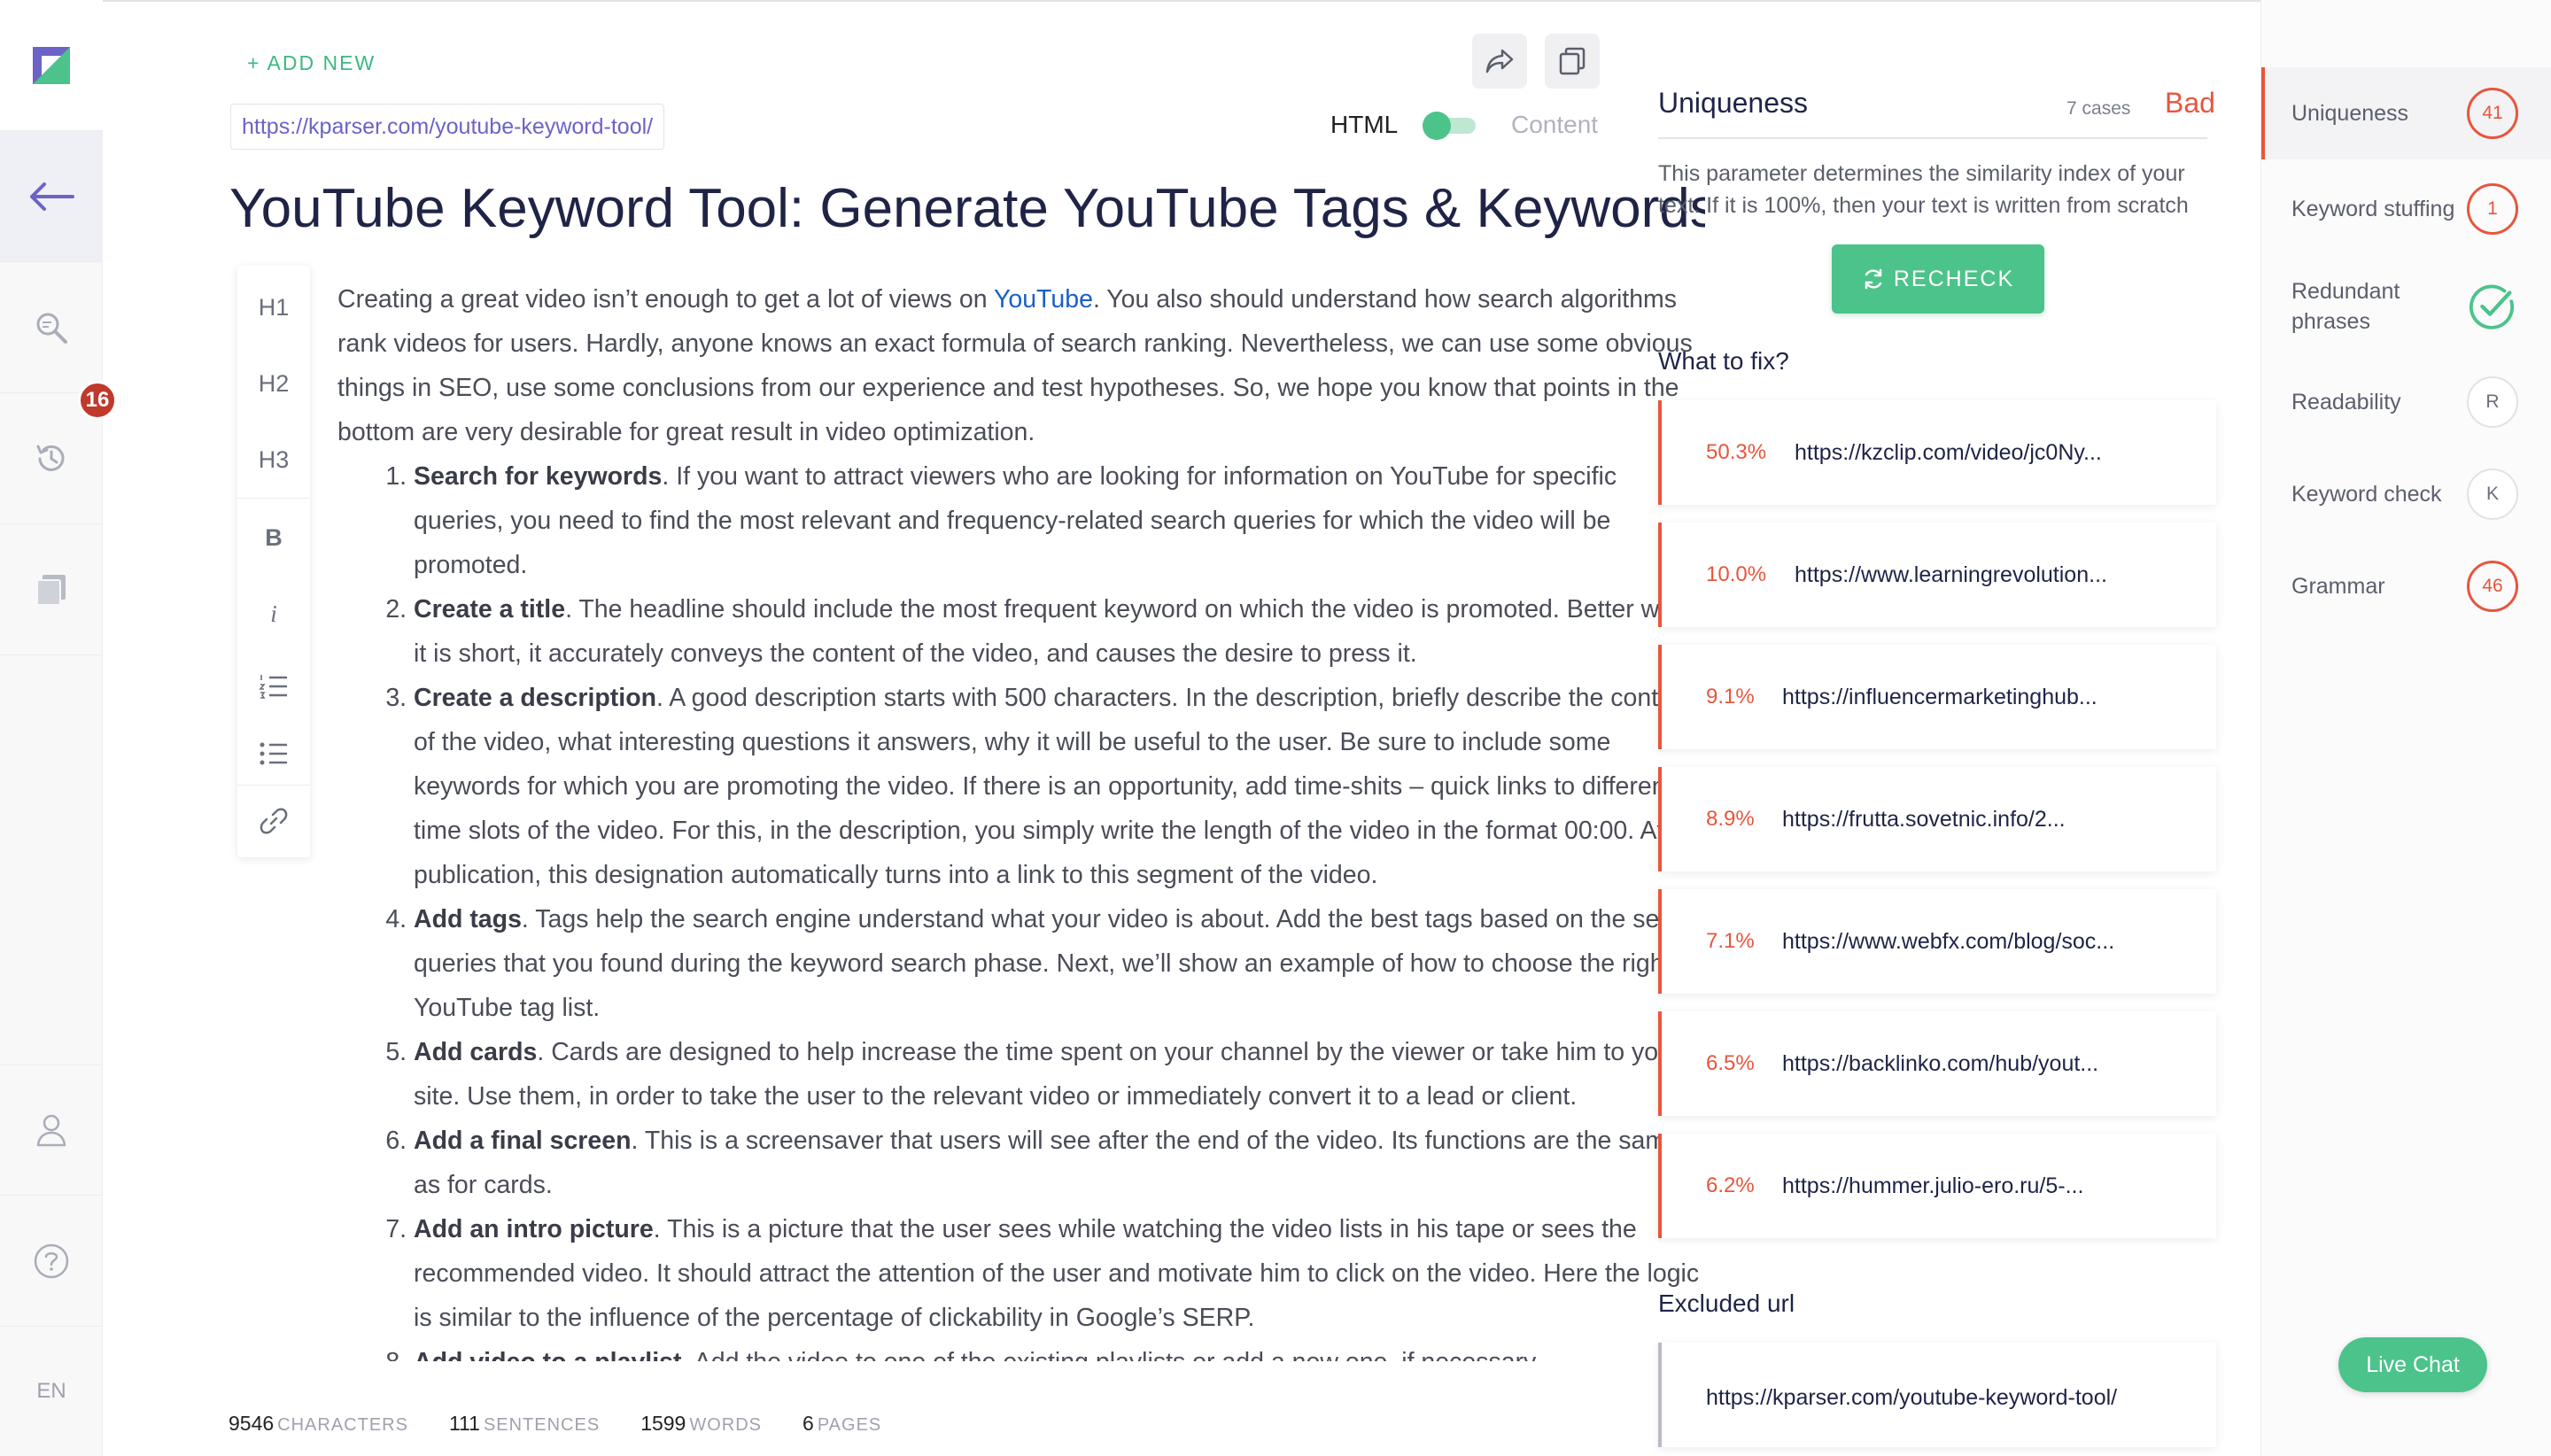 The height and width of the screenshot is (1456, 2551). I want to click on match-percent: 10.0%, so click(1736, 574).